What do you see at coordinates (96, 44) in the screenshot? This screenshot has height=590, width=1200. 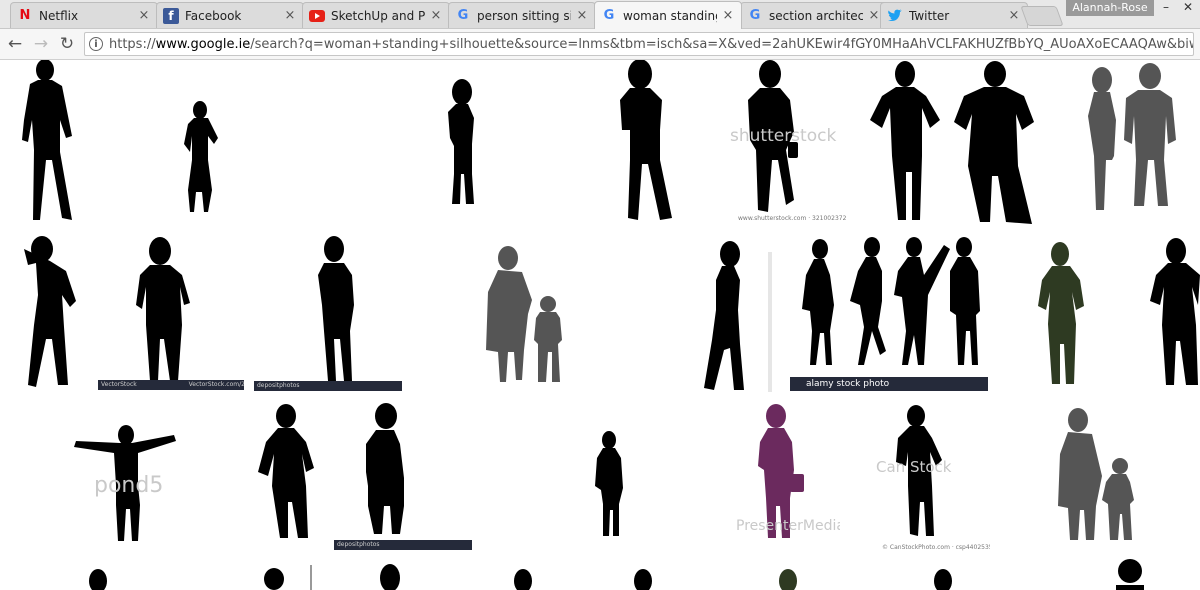 I see `info-icon: i` at bounding box center [96, 44].